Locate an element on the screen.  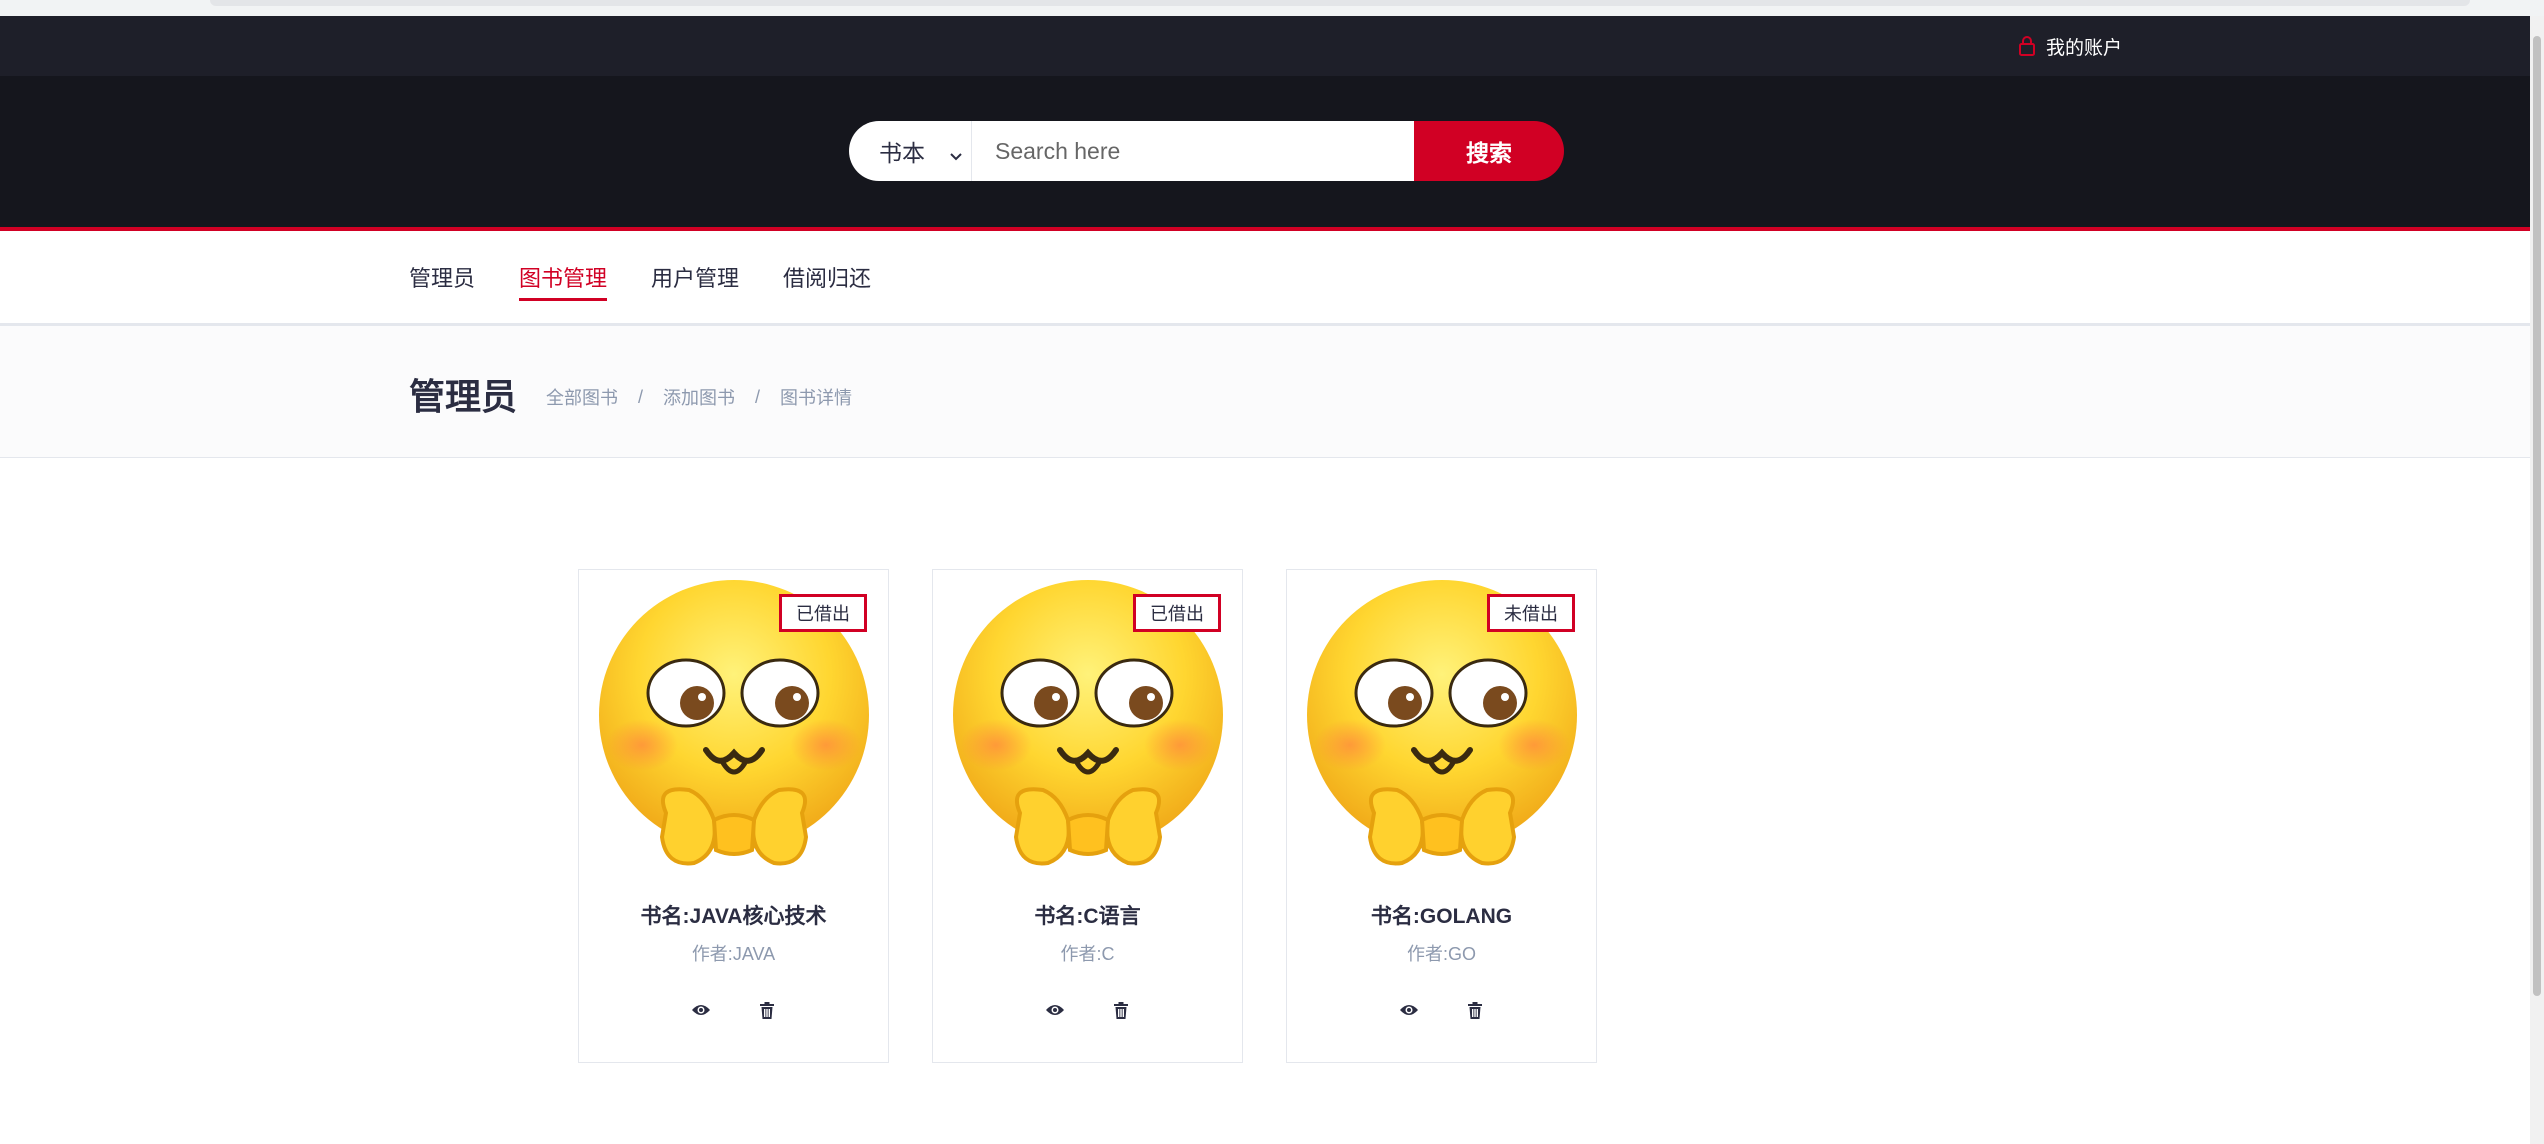
page-title: 管理员 is located at coordinates (463, 396).